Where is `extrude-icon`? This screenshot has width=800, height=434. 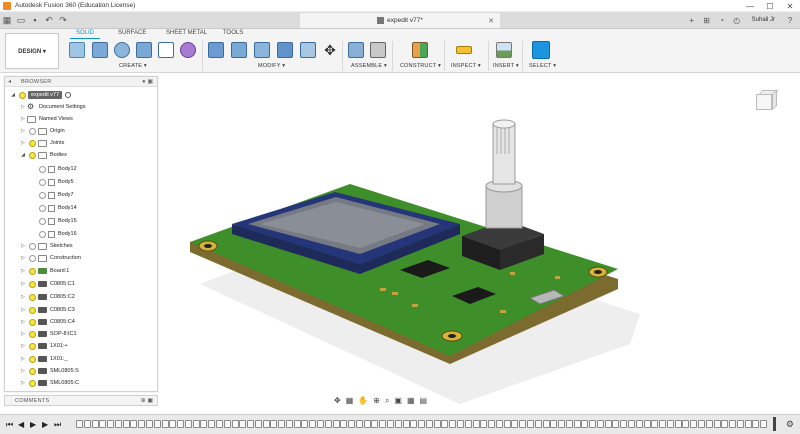 extrude-icon is located at coordinates (100, 50).